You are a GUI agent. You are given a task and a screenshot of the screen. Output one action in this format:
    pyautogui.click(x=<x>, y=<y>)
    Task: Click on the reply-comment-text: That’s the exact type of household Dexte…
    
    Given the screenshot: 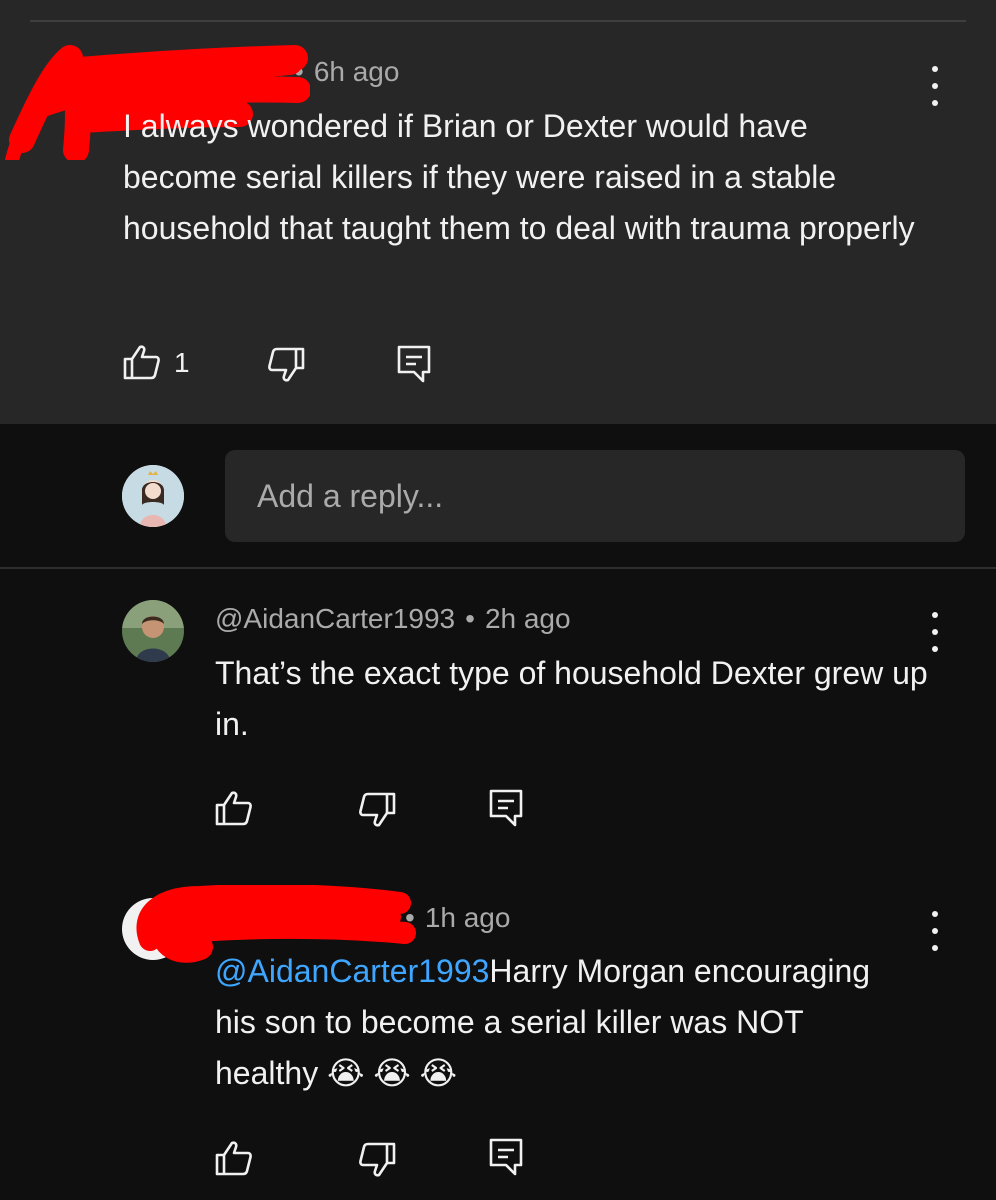 What is the action you would take?
    pyautogui.click(x=571, y=698)
    